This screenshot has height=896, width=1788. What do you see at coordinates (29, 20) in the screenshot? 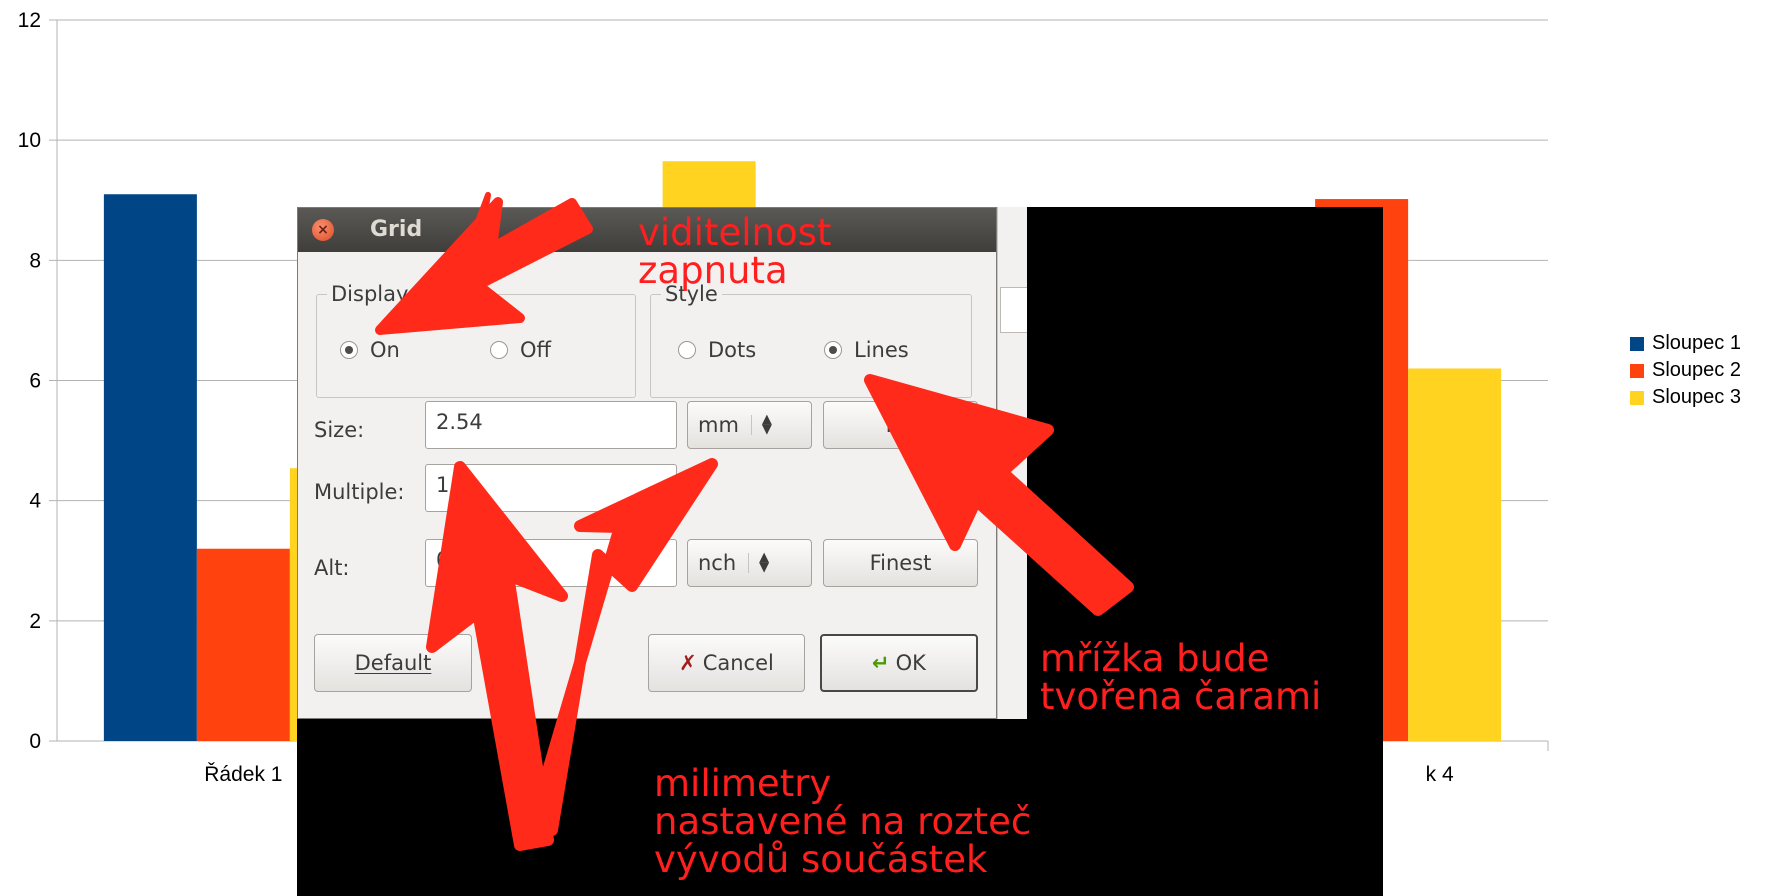
I see `y-tick-label: 12` at bounding box center [29, 20].